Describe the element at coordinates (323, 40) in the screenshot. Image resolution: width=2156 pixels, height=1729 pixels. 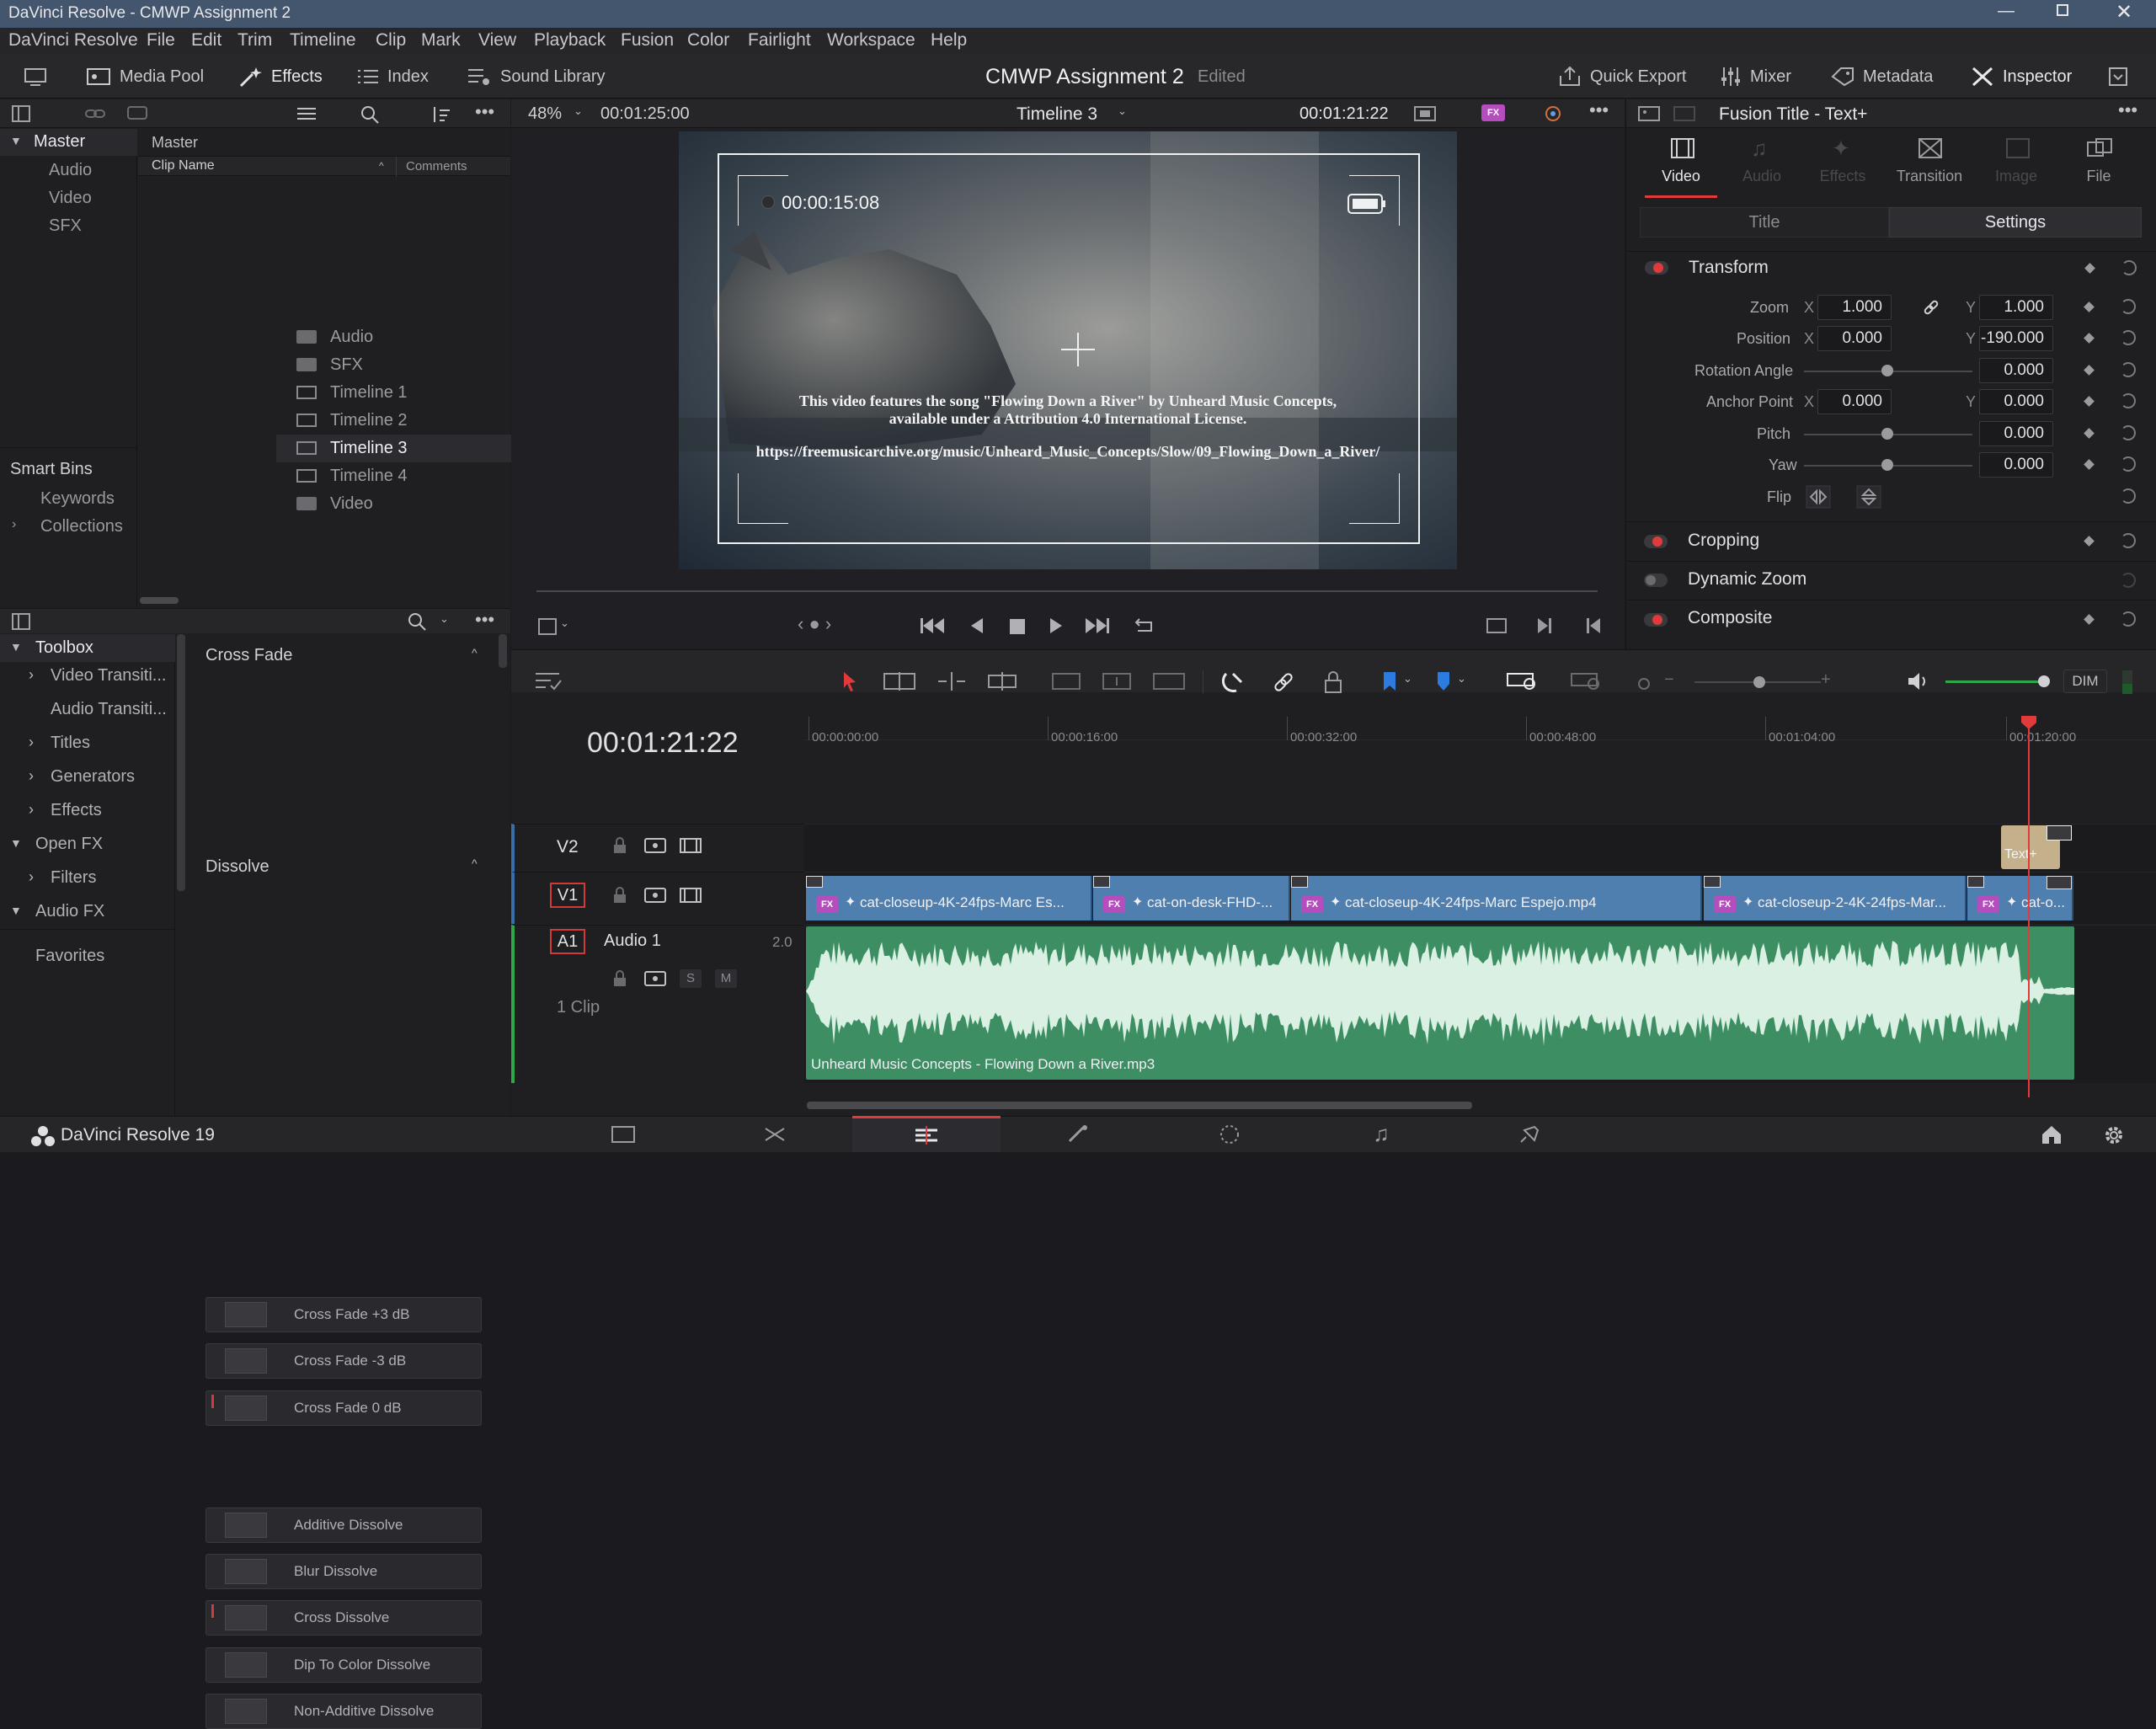
I see `menu-timeline: Timeline` at that location.